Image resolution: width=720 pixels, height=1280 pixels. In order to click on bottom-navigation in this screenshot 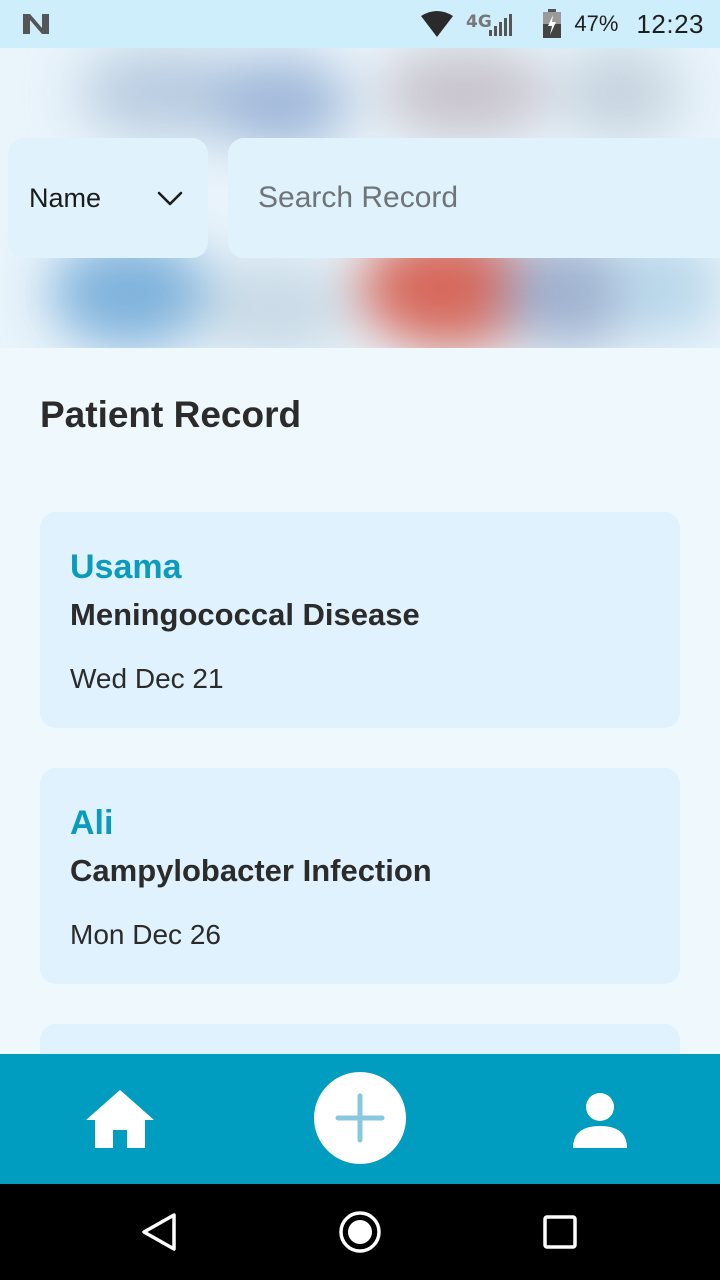, I will do `click(360, 1119)`.